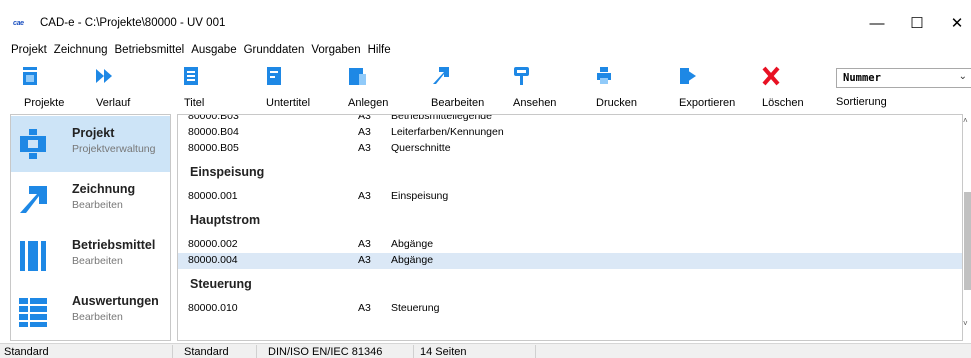 The width and height of the screenshot is (971, 358). What do you see at coordinates (784, 87) in the screenshot?
I see `toolbar-loeschen-button: Löschen` at bounding box center [784, 87].